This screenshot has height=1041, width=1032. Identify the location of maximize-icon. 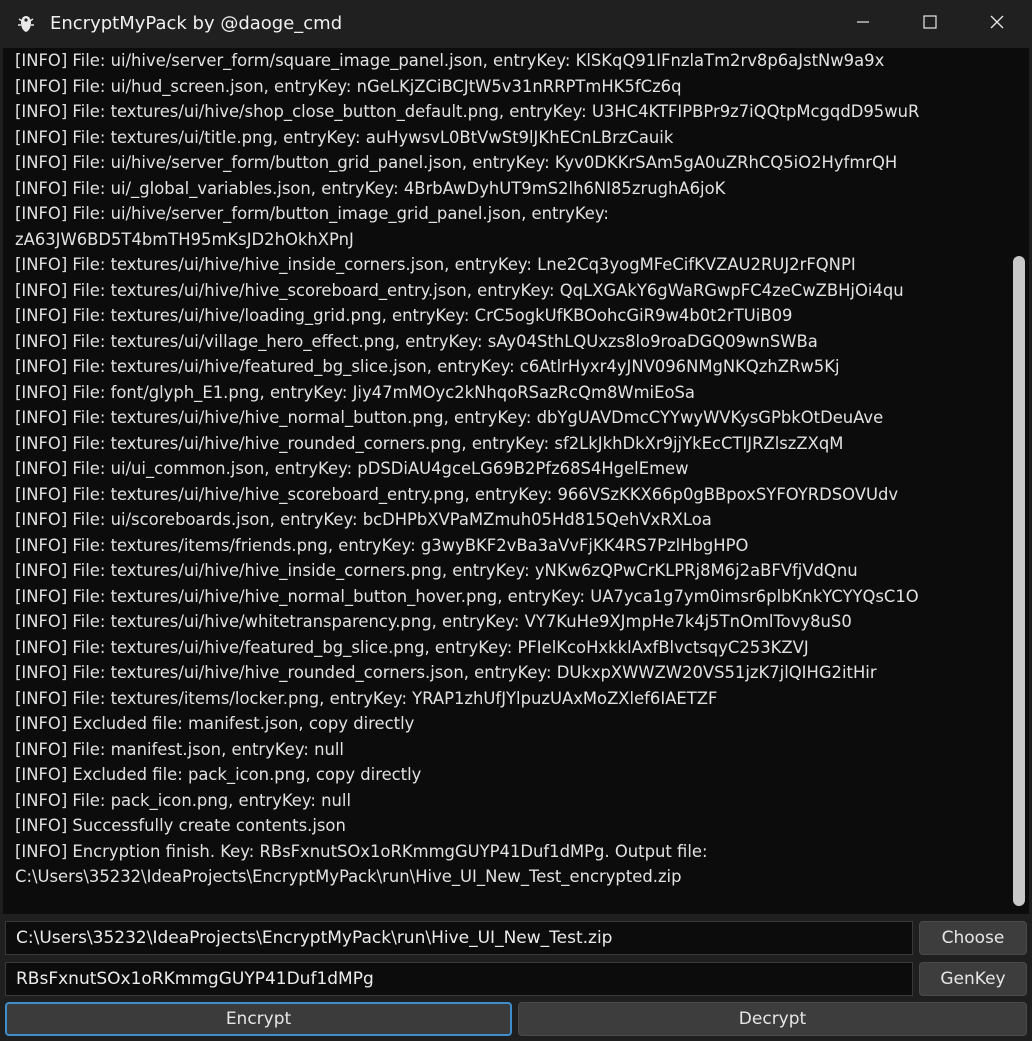
(930, 24).